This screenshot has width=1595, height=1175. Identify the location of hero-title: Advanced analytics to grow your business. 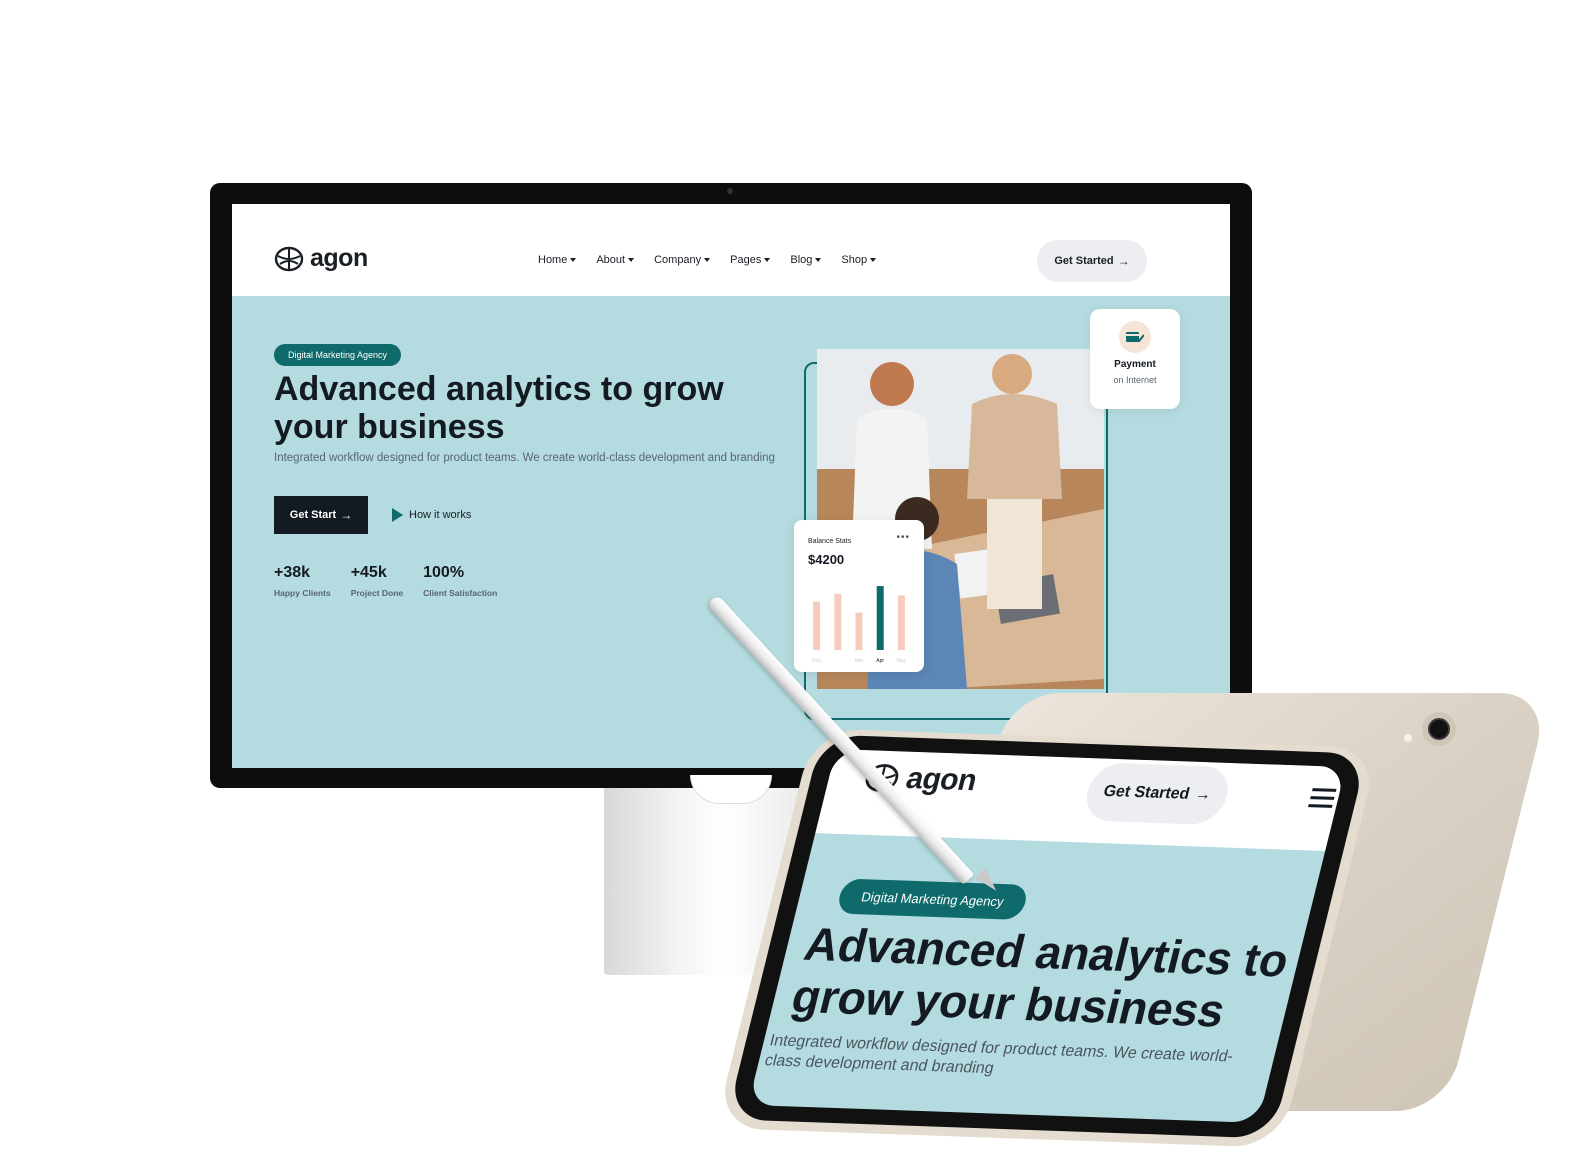
(499, 408).